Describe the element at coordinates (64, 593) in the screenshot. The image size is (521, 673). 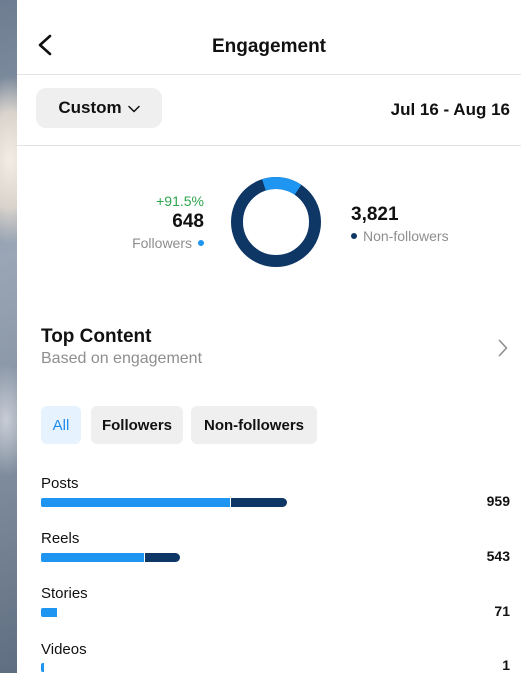
I see `content-type-label: Stories` at that location.